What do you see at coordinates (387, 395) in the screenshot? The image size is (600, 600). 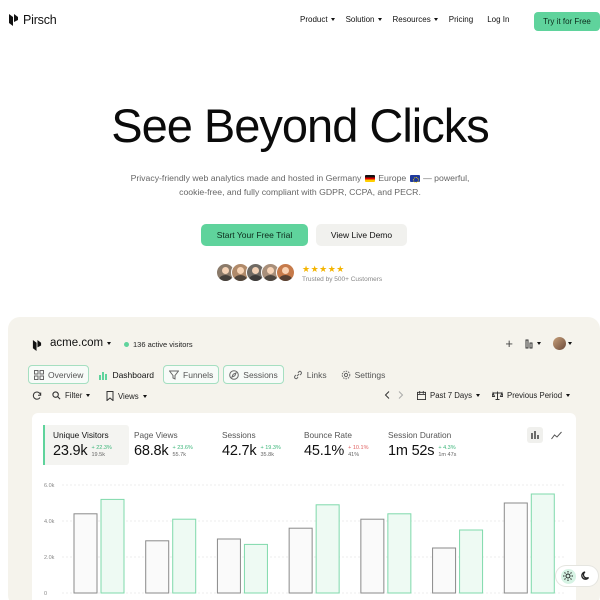 I see `previous-period-arrow` at bounding box center [387, 395].